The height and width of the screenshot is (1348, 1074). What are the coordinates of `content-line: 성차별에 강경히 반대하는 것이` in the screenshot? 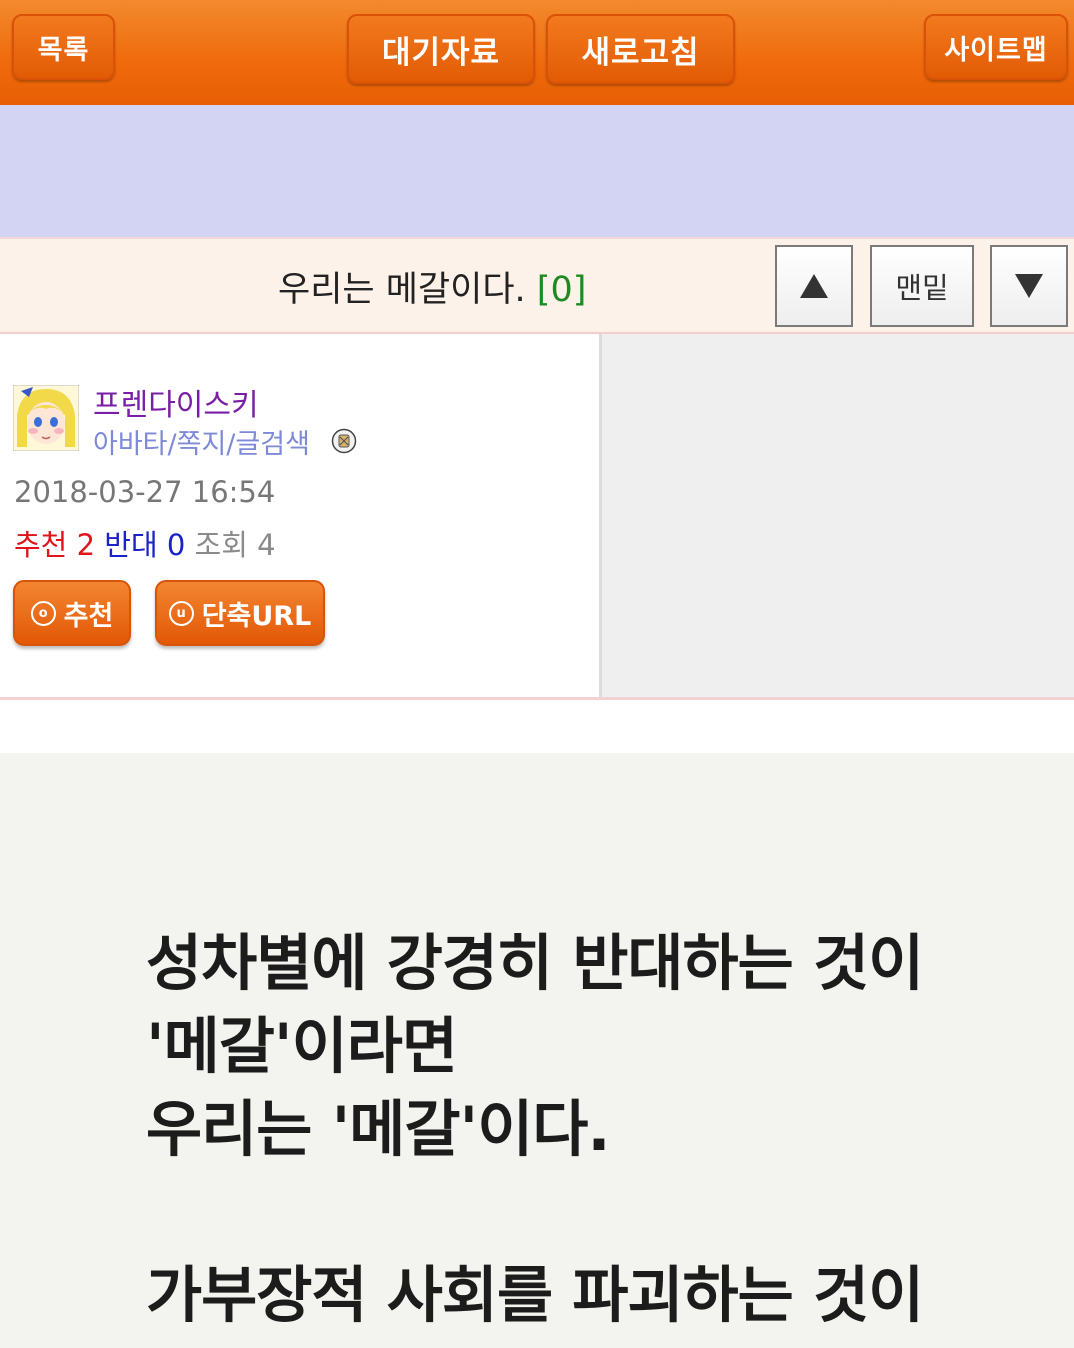 It's located at (535, 963).